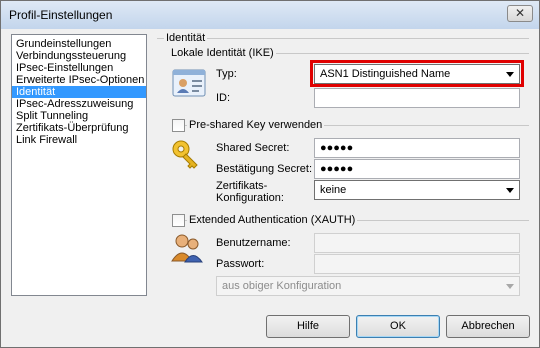  Describe the element at coordinates (178, 125) in the screenshot. I see `psk-checkbox` at that location.